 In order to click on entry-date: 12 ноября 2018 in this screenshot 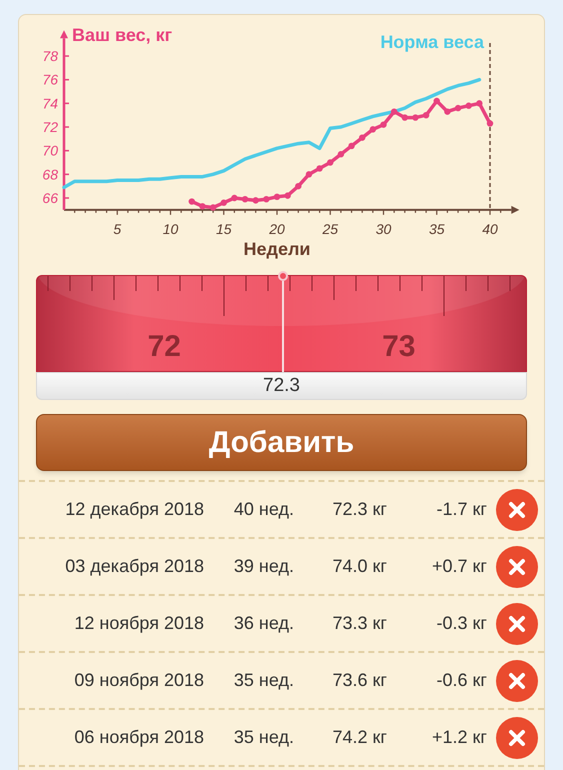, I will do `click(138, 623)`.